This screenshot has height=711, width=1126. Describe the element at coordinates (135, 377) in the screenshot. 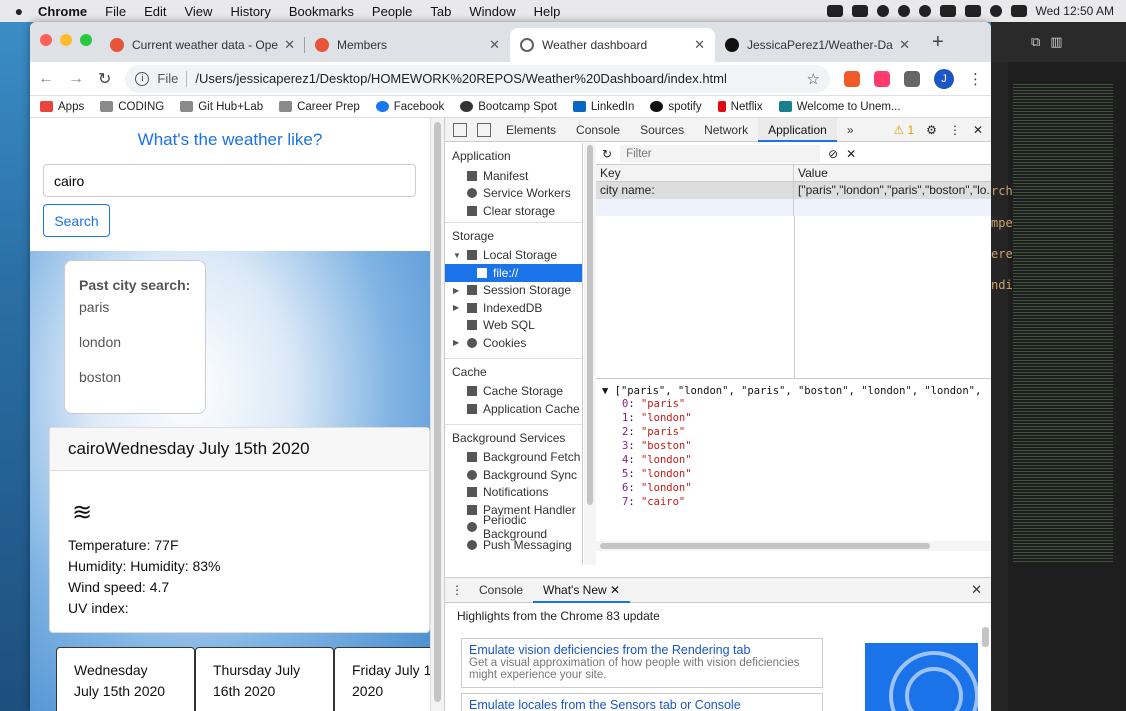

I see `past-city-item: boston` at that location.